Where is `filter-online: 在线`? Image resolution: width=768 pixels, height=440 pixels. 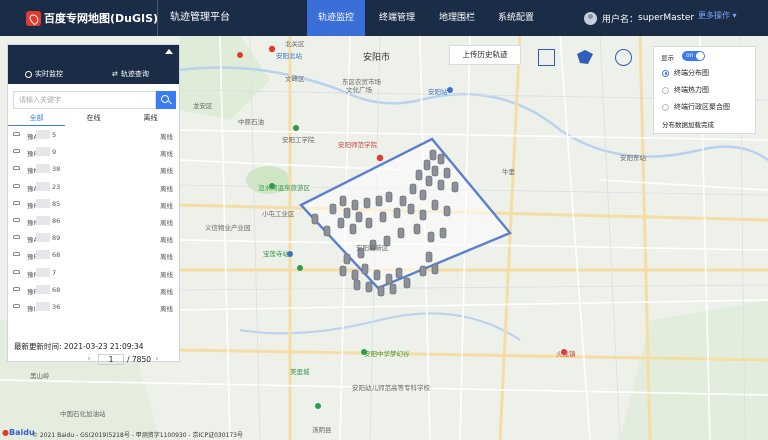 filter-online: 在线 is located at coordinates (93, 118).